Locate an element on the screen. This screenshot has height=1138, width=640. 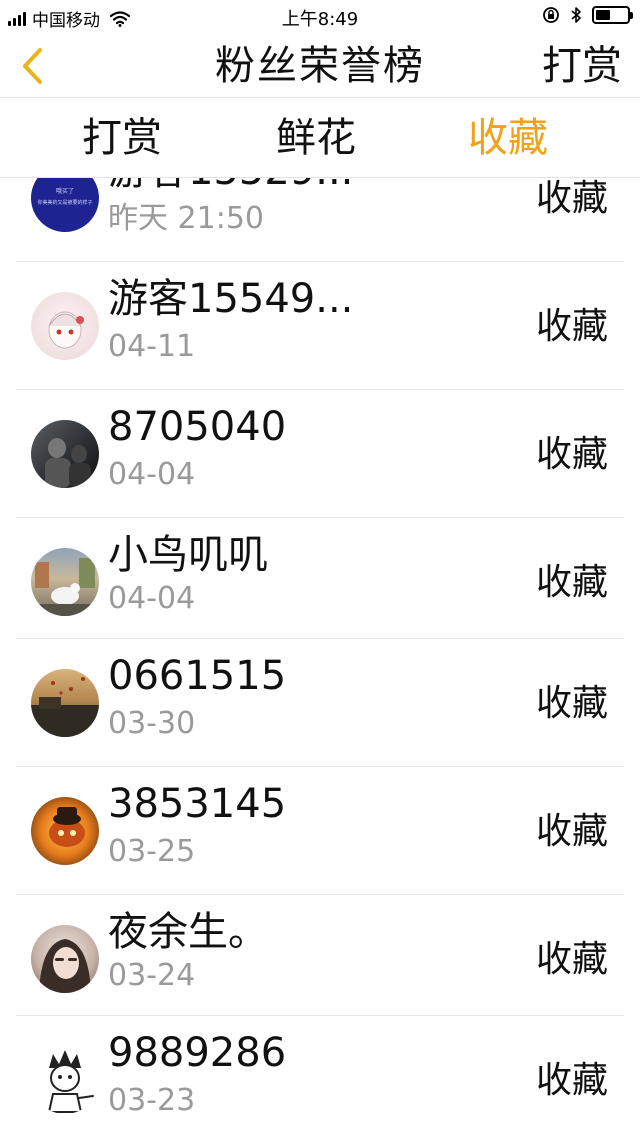
status-bar: 中国移动 上午8:49 is located at coordinates (320, 17).